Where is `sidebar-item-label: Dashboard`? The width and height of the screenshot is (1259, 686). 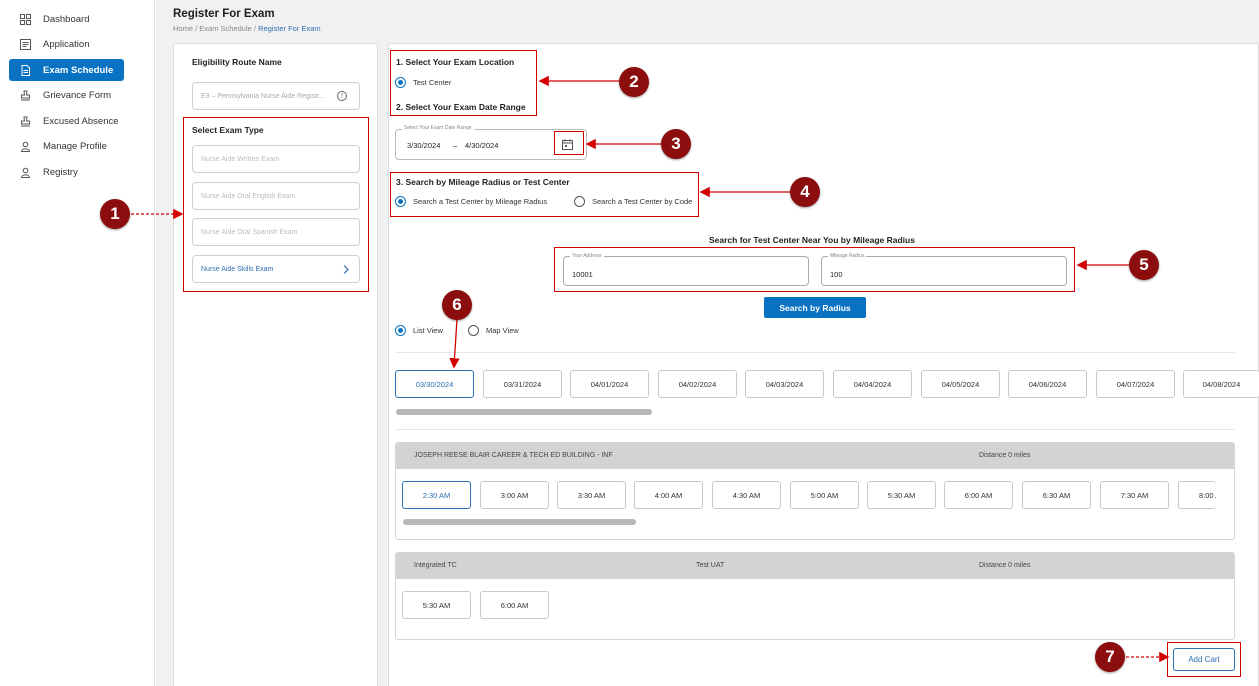 sidebar-item-label: Dashboard is located at coordinates (66, 19).